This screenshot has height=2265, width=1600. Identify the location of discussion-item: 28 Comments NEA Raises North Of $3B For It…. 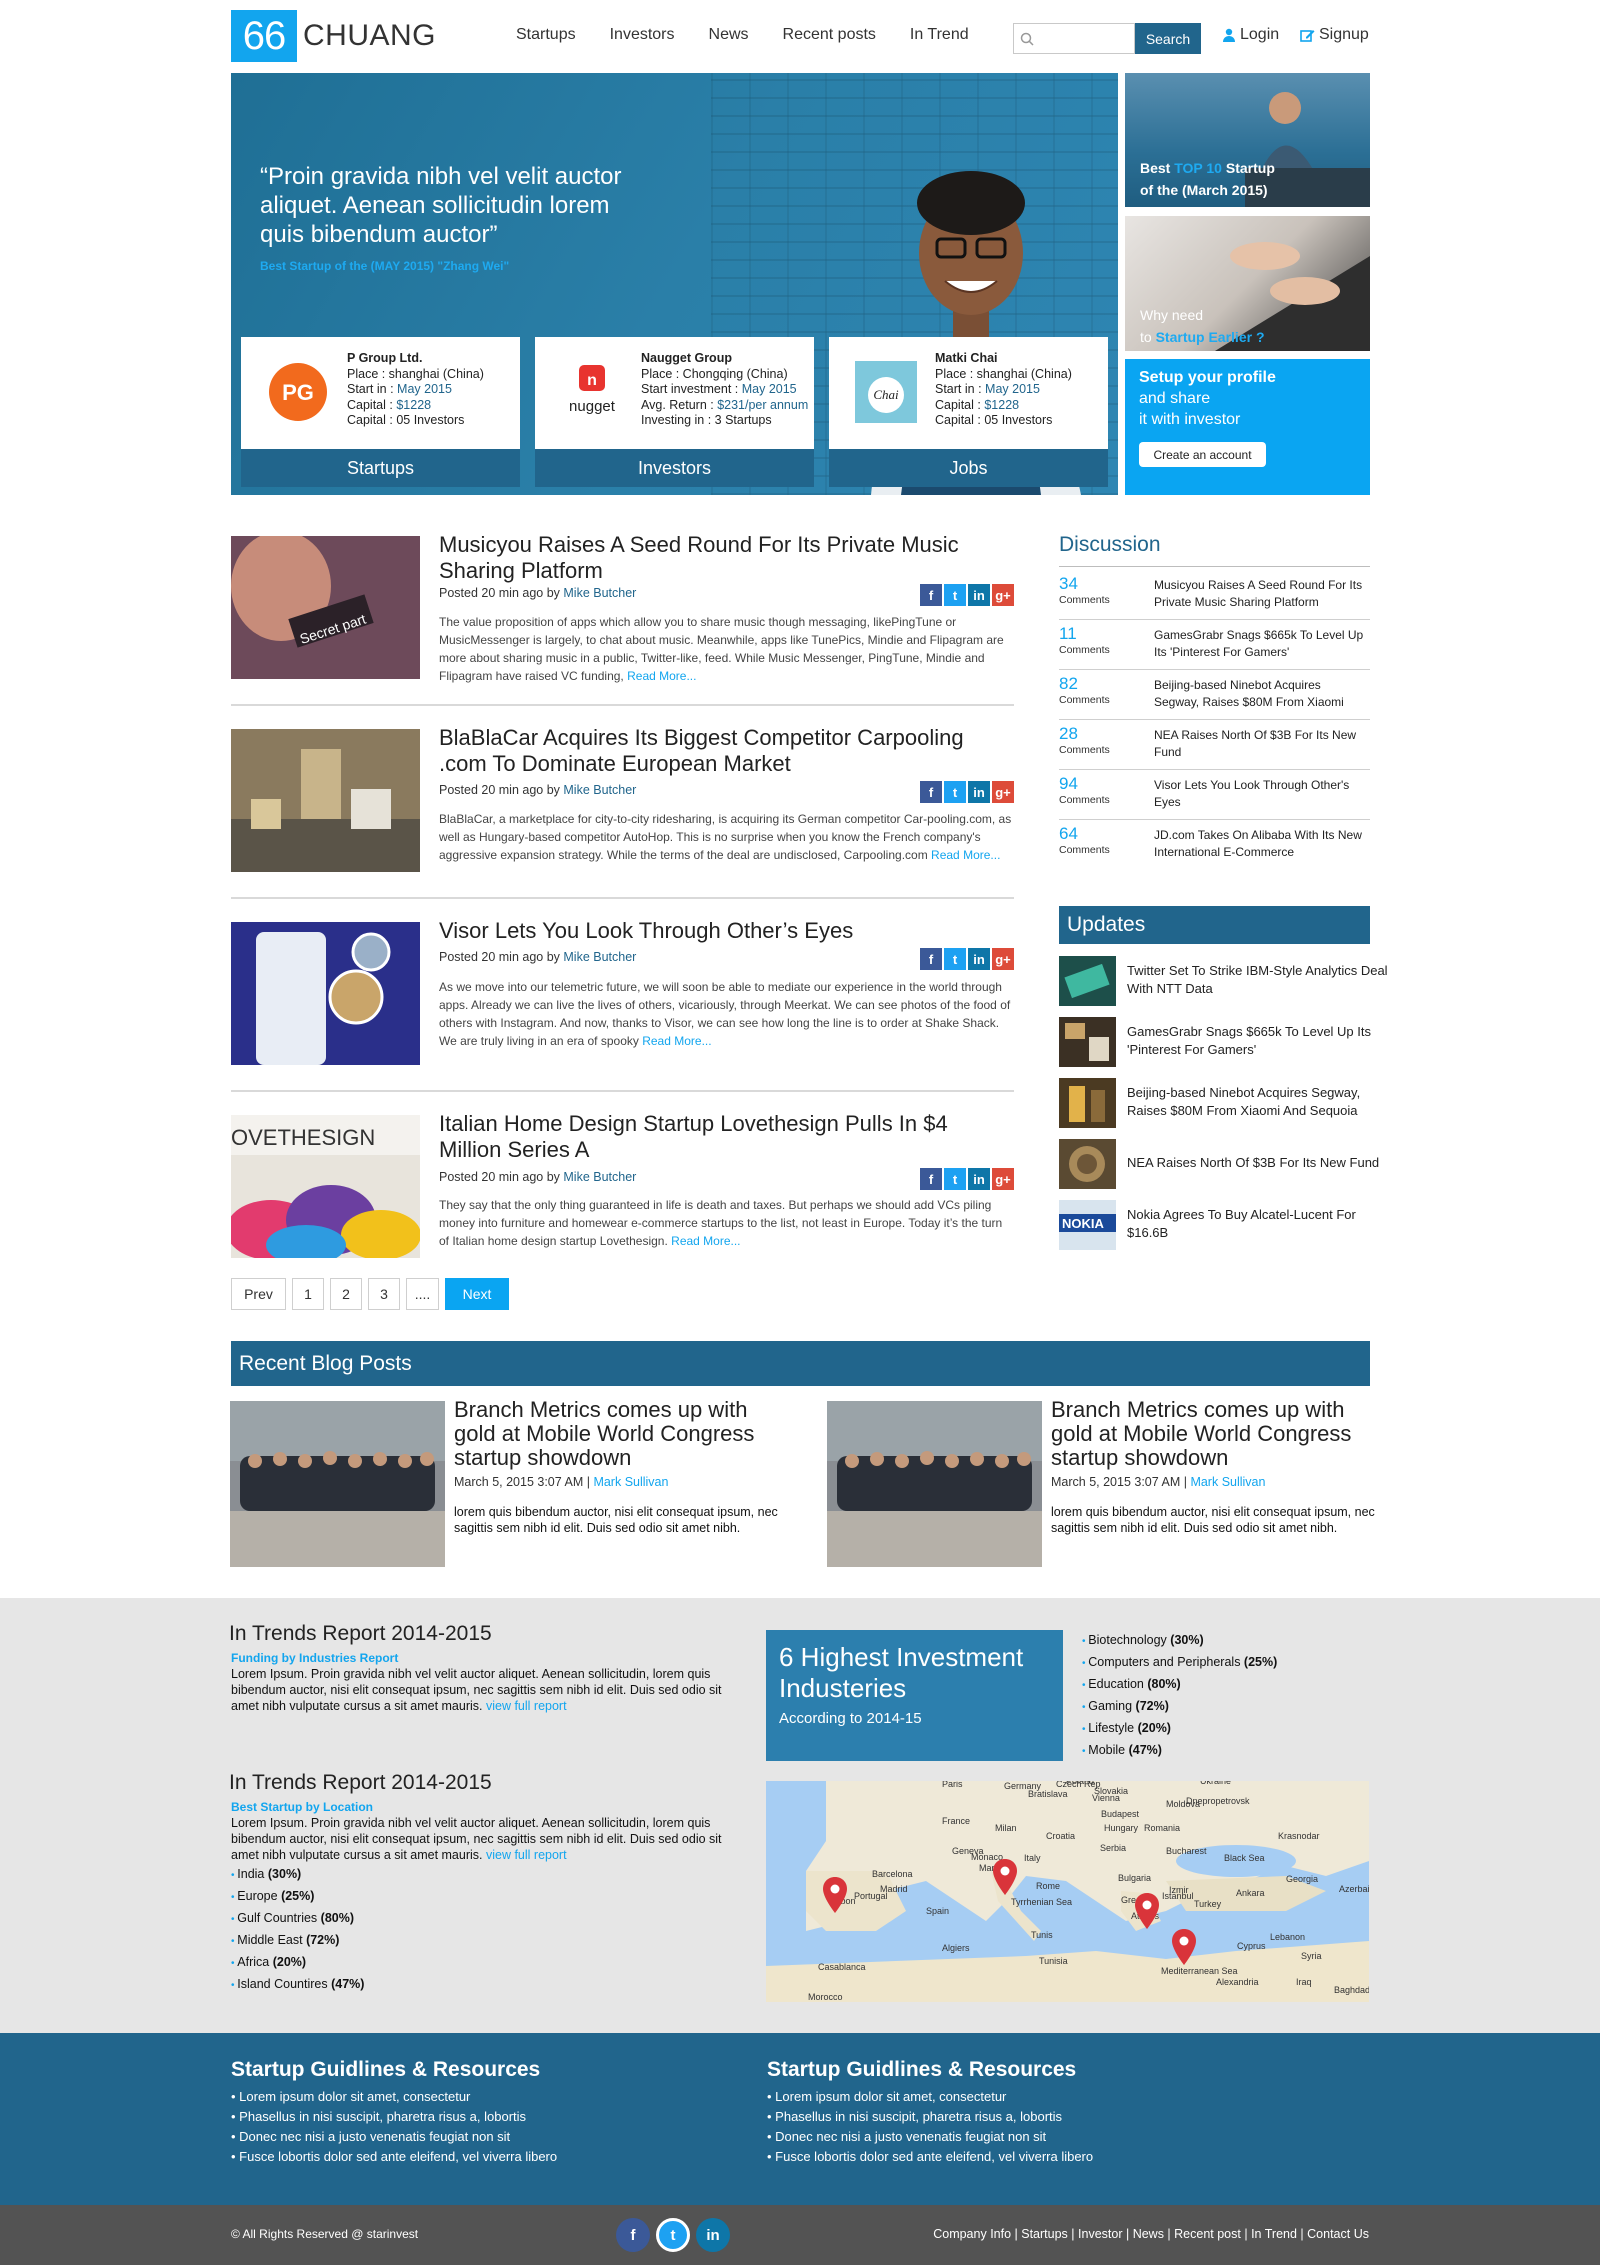
(1214, 745).